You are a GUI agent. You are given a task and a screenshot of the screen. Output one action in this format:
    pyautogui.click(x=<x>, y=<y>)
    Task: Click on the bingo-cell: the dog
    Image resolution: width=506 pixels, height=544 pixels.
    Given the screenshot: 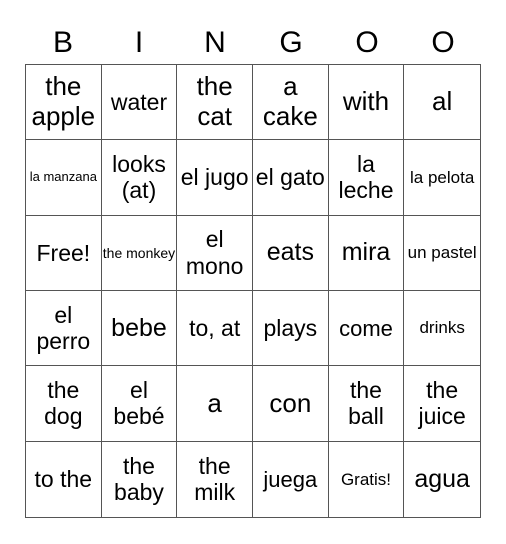 What is the action you would take?
    pyautogui.click(x=64, y=404)
    